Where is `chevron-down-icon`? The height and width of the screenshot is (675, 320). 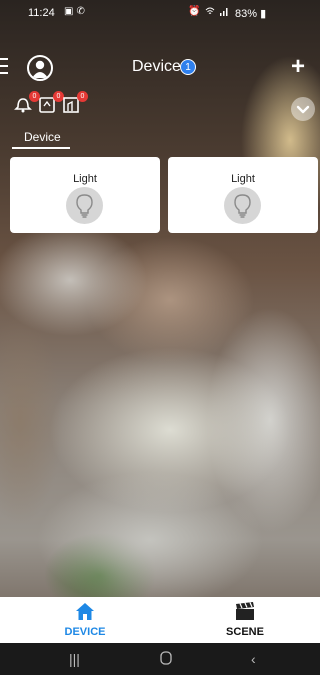
chevron-down-icon is located at coordinates (303, 109).